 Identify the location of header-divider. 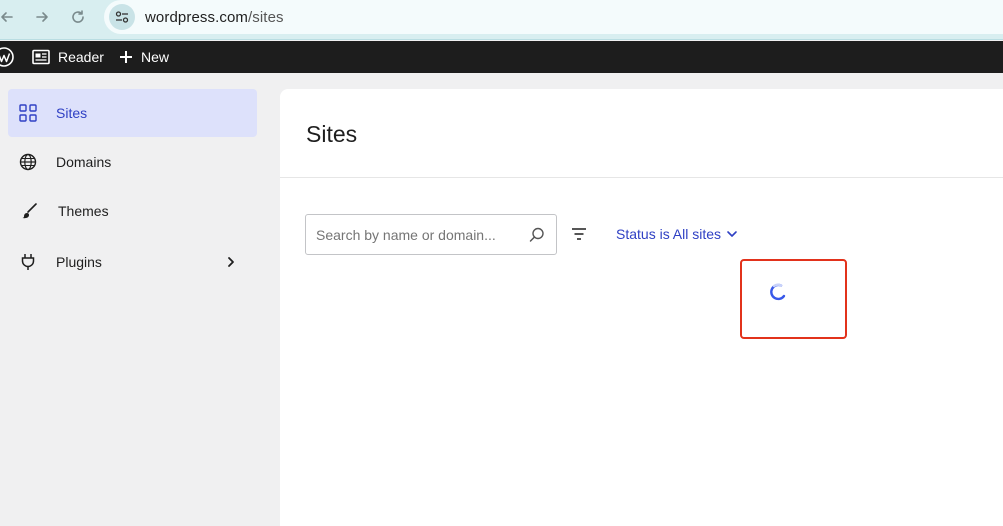
(641, 177).